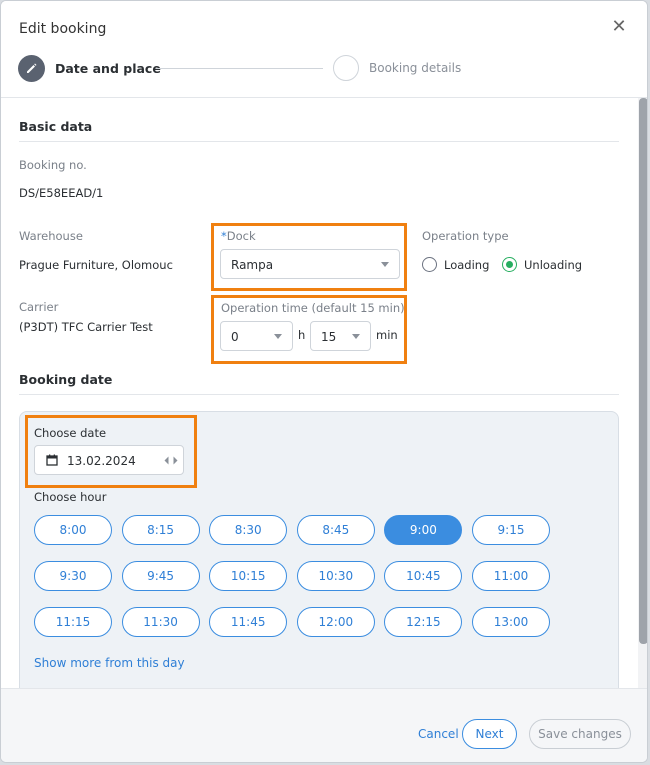 The height and width of the screenshot is (765, 650). What do you see at coordinates (429, 264) in the screenshot?
I see `radio-loading` at bounding box center [429, 264].